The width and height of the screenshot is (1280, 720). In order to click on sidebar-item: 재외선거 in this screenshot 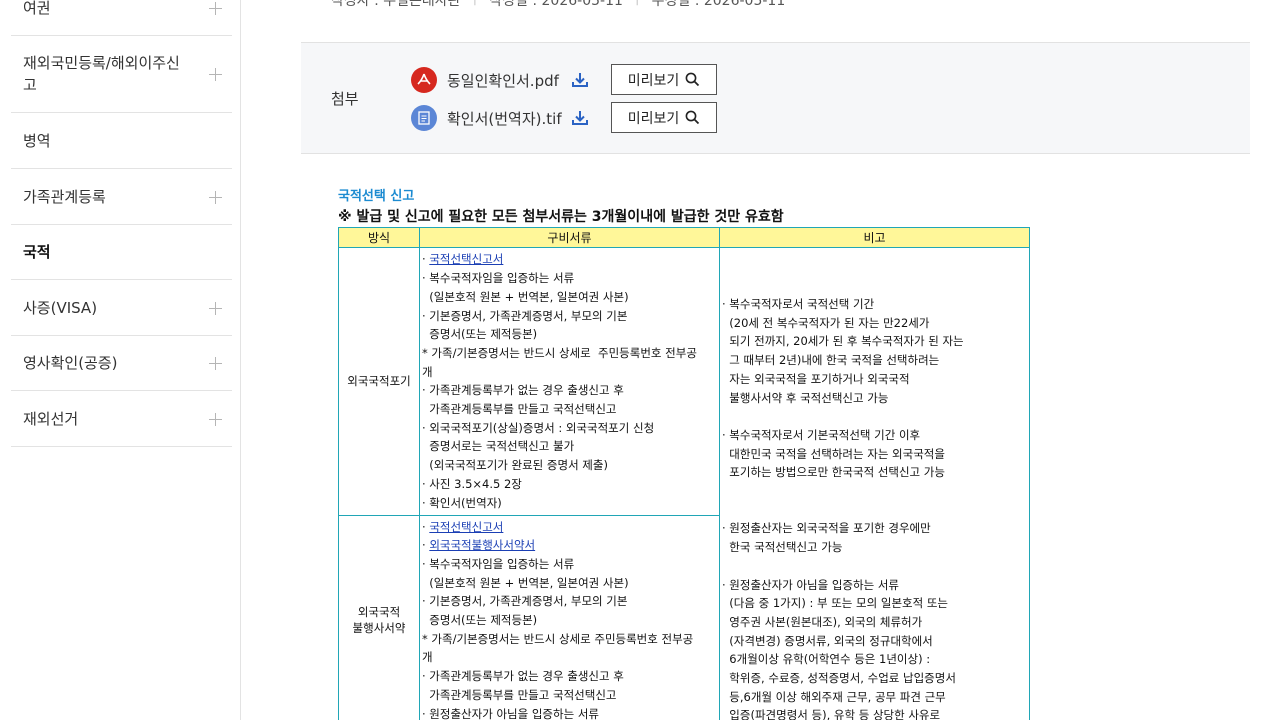, I will do `click(121, 419)`.